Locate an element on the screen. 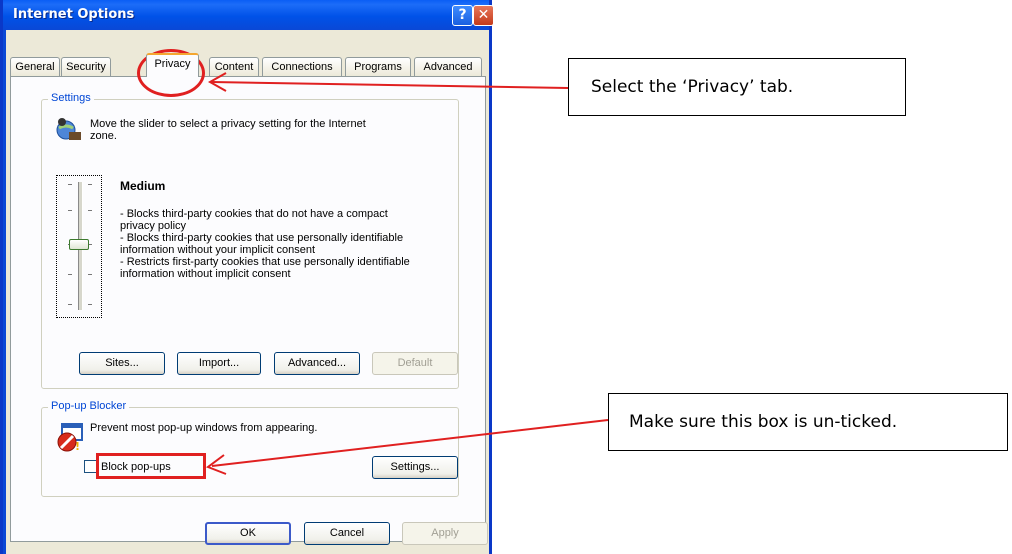 Image resolution: width=1012 pixels, height=554 pixels. close-button: ✕ is located at coordinates (483, 15).